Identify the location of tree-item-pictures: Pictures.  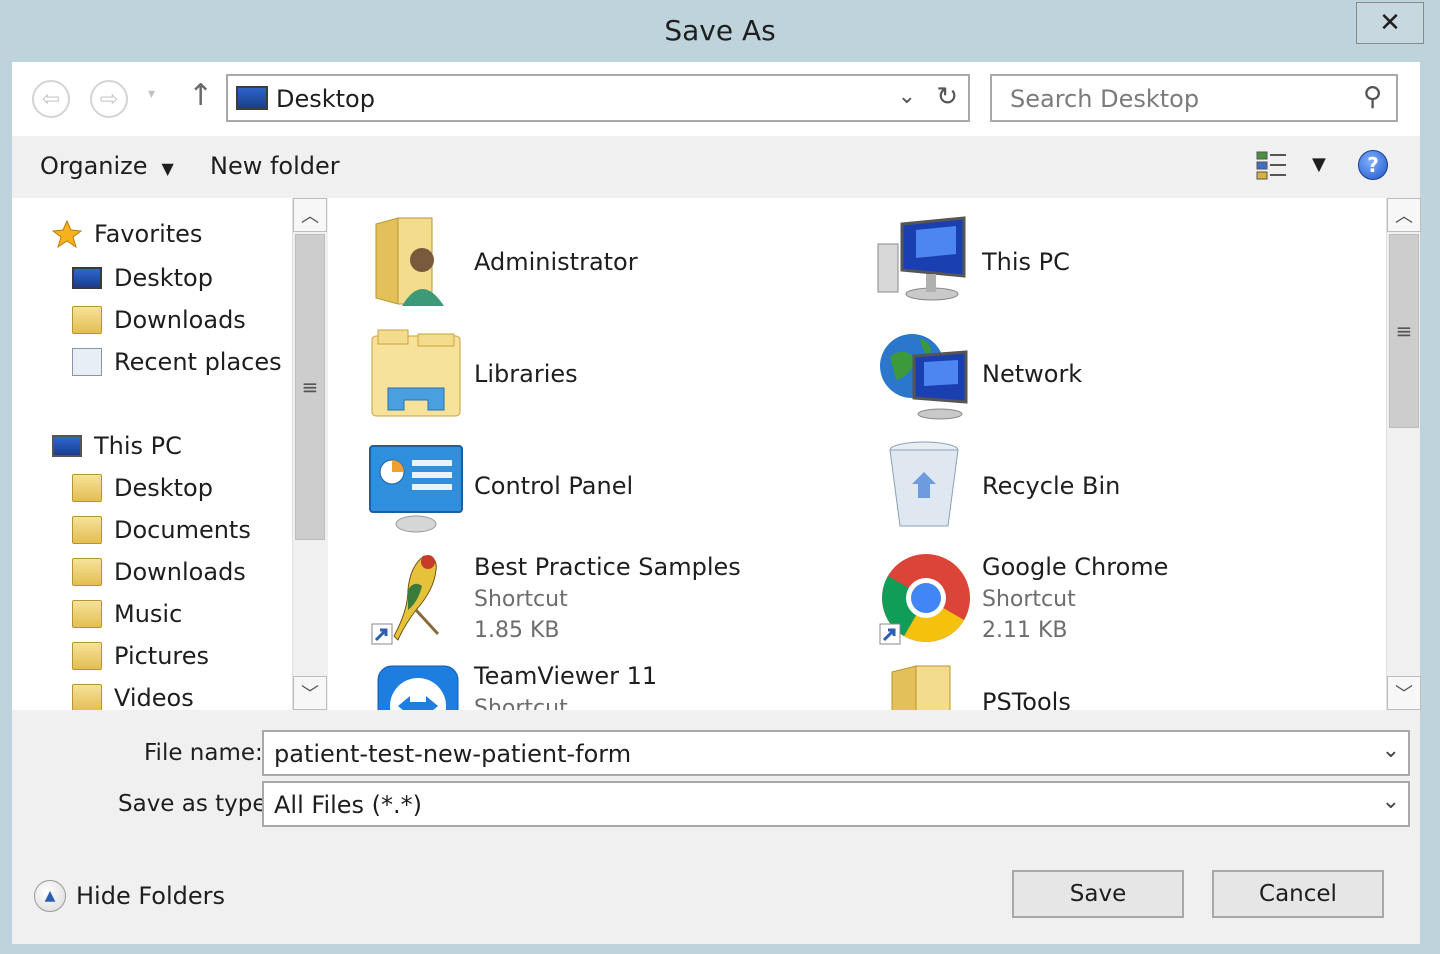
(140, 656).